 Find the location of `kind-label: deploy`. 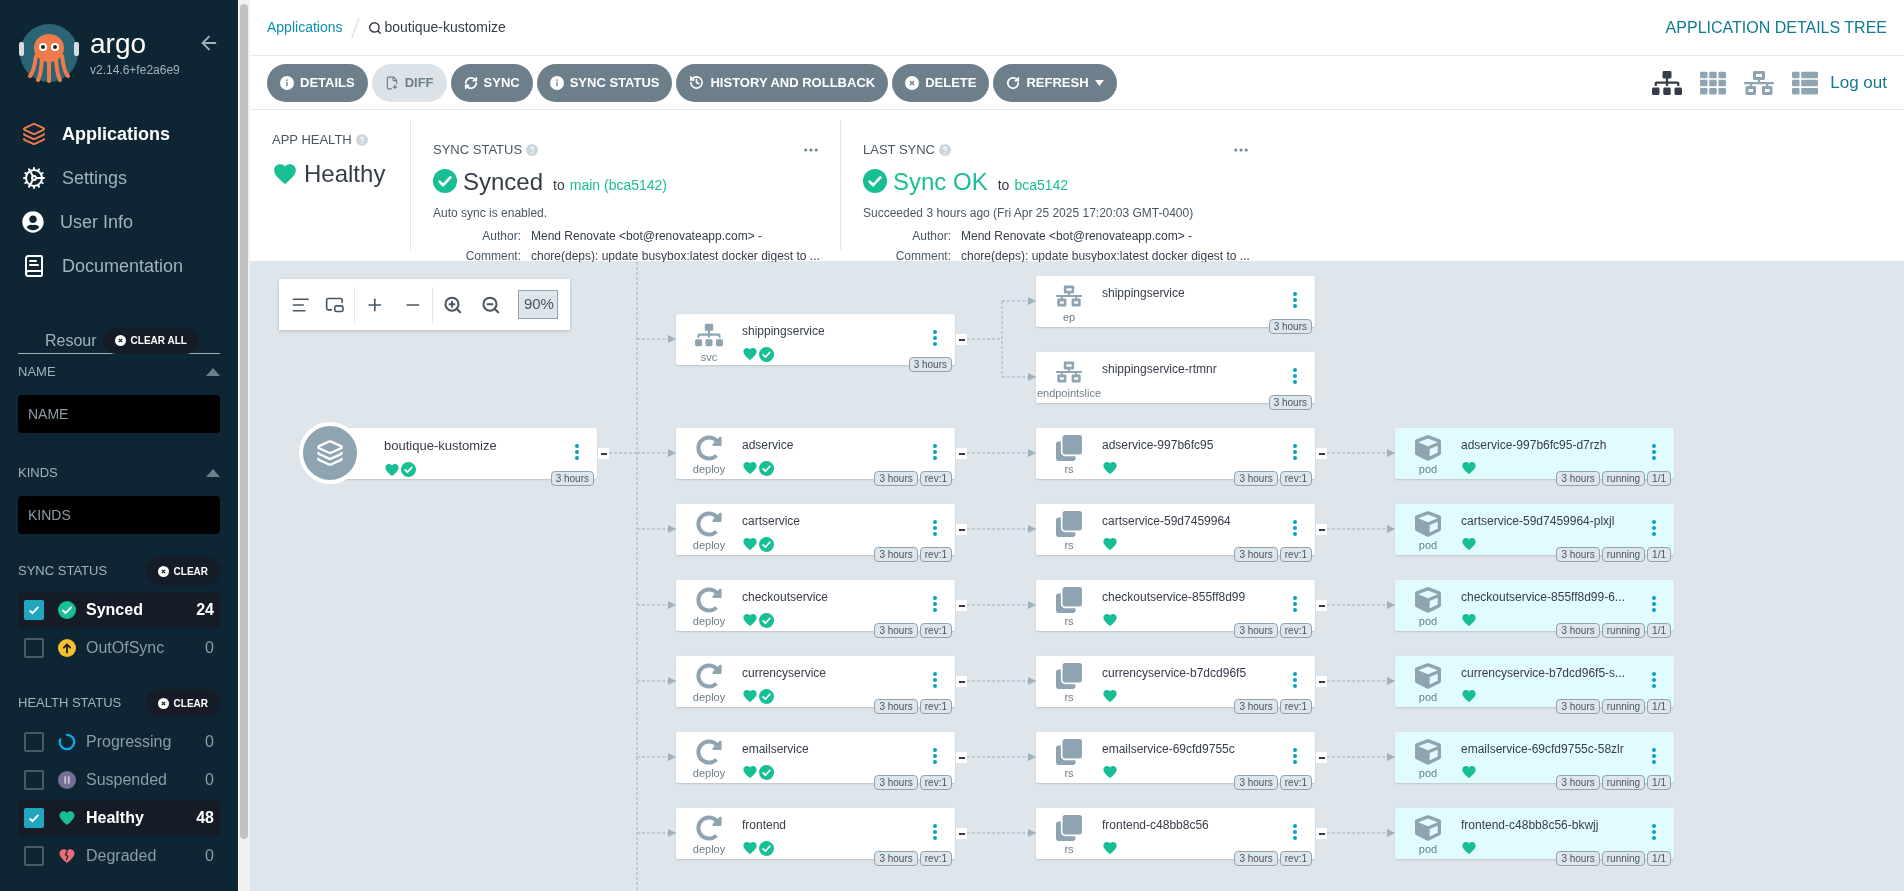

kind-label: deploy is located at coordinates (709, 697).